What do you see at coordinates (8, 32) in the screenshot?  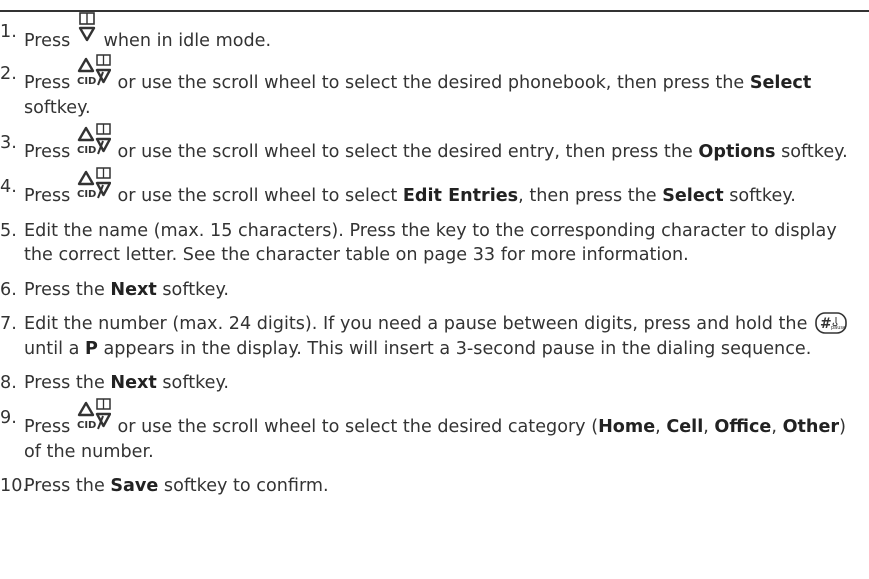 I see `step-number: 1.` at bounding box center [8, 32].